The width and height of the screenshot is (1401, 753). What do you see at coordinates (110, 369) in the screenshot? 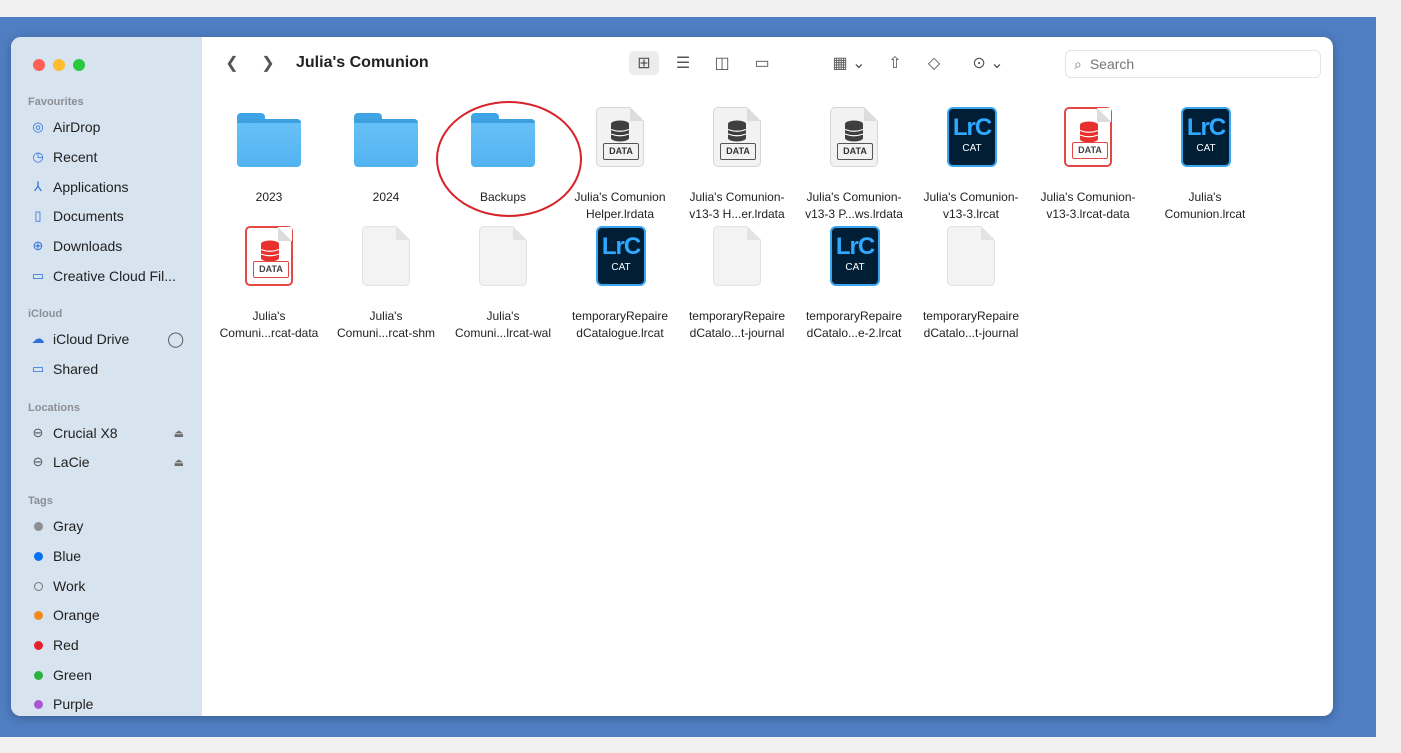
I see `sidebar-item-shared: ▭ Shared` at bounding box center [110, 369].